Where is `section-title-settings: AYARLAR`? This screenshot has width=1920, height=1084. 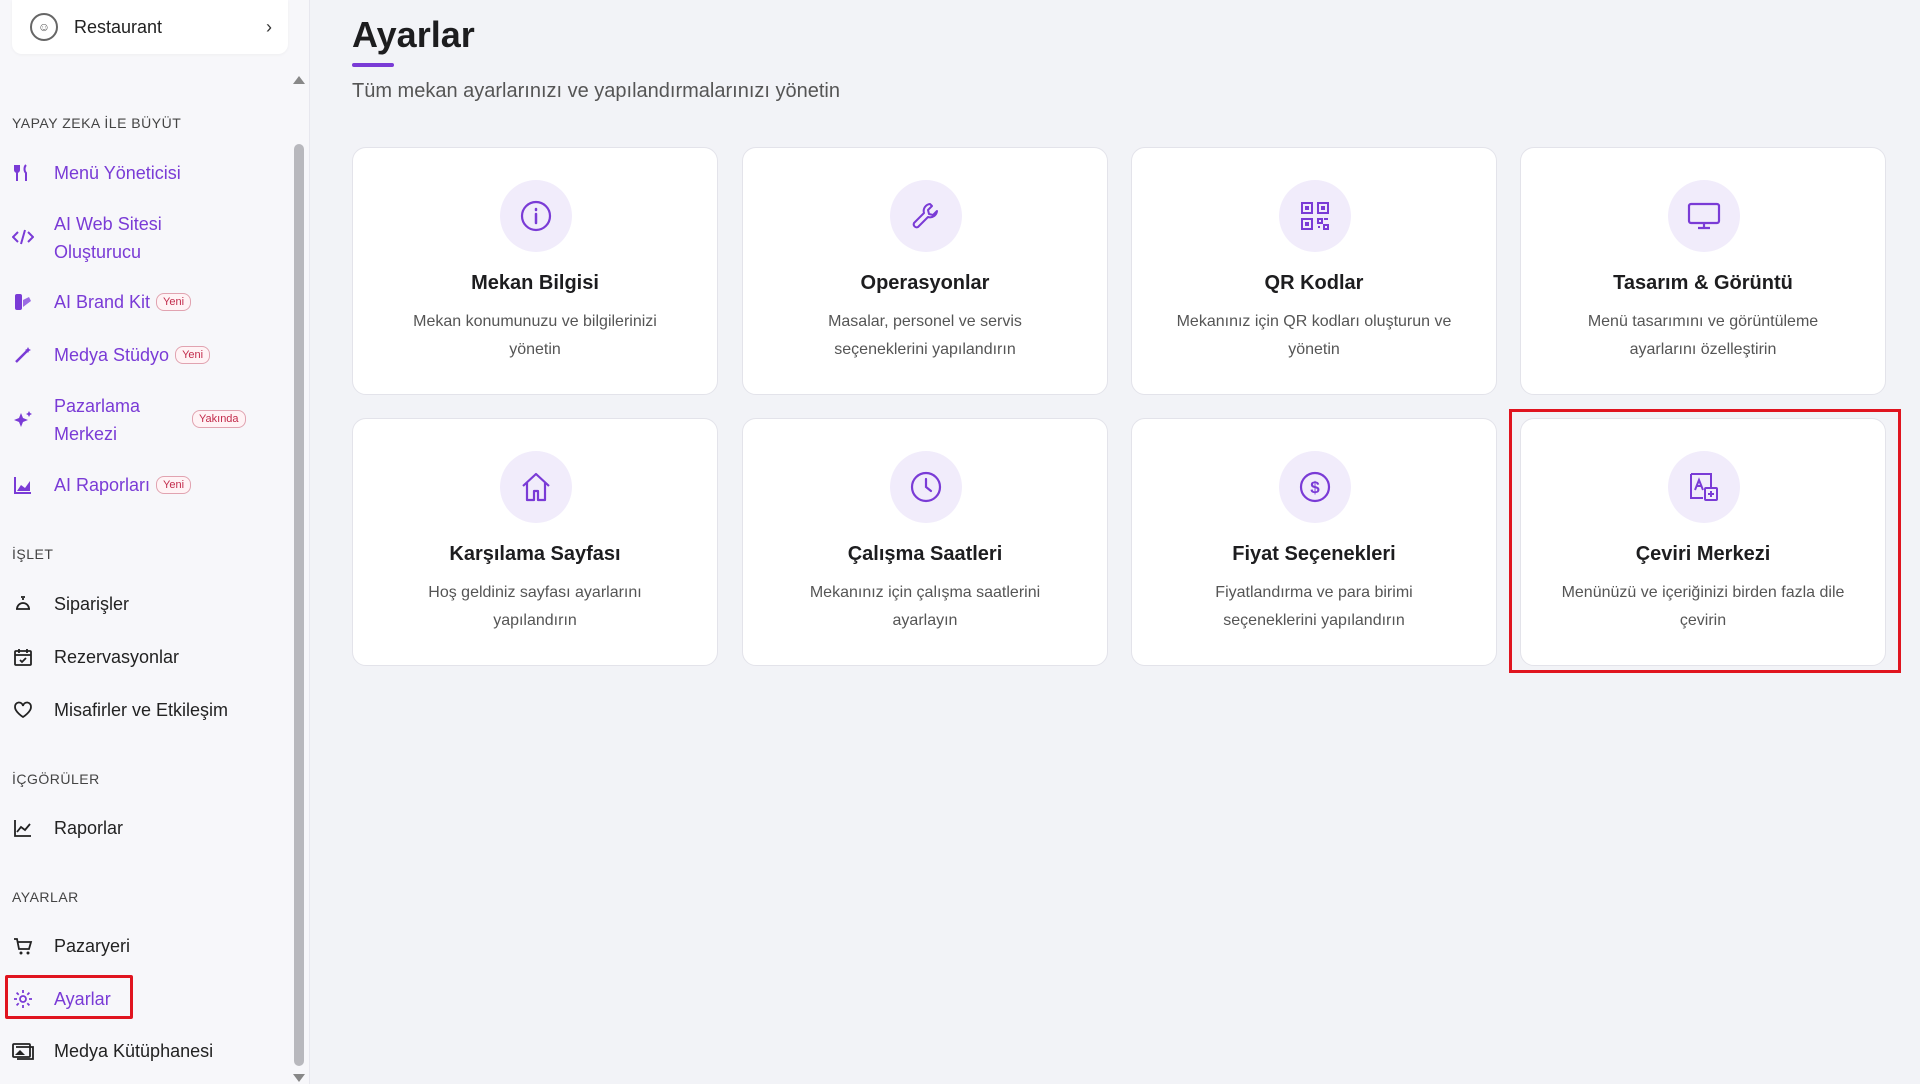 section-title-settings: AYARLAR is located at coordinates (45, 897).